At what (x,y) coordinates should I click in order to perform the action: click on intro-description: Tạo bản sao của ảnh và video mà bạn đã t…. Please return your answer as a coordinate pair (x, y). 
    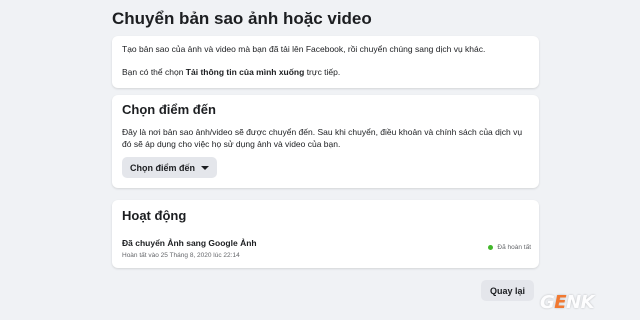
    Looking at the image, I should click on (304, 49).